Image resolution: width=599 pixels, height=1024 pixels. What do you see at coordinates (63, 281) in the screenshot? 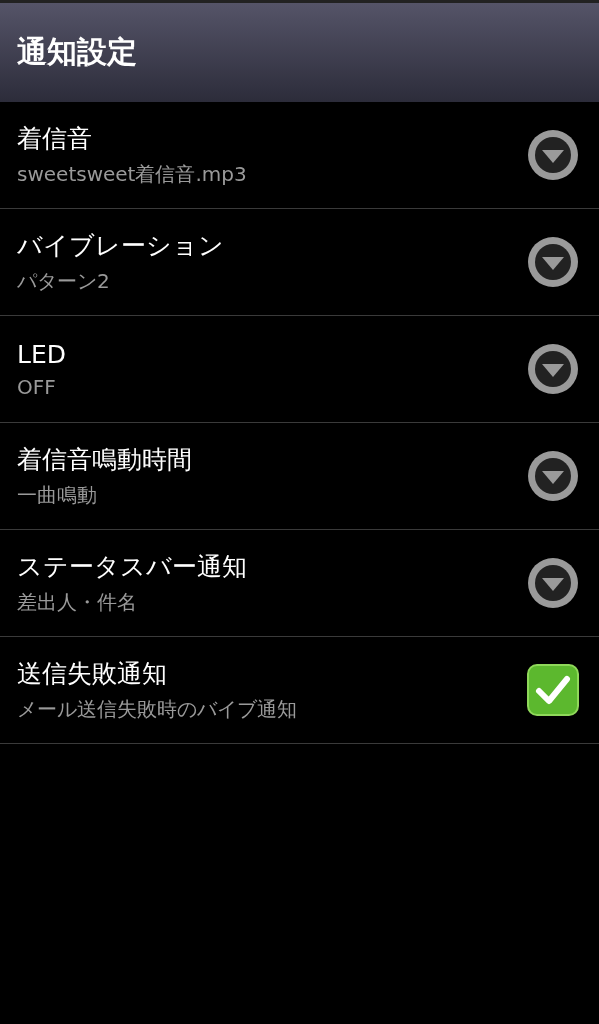
I see `setting-summary: パターン2` at bounding box center [63, 281].